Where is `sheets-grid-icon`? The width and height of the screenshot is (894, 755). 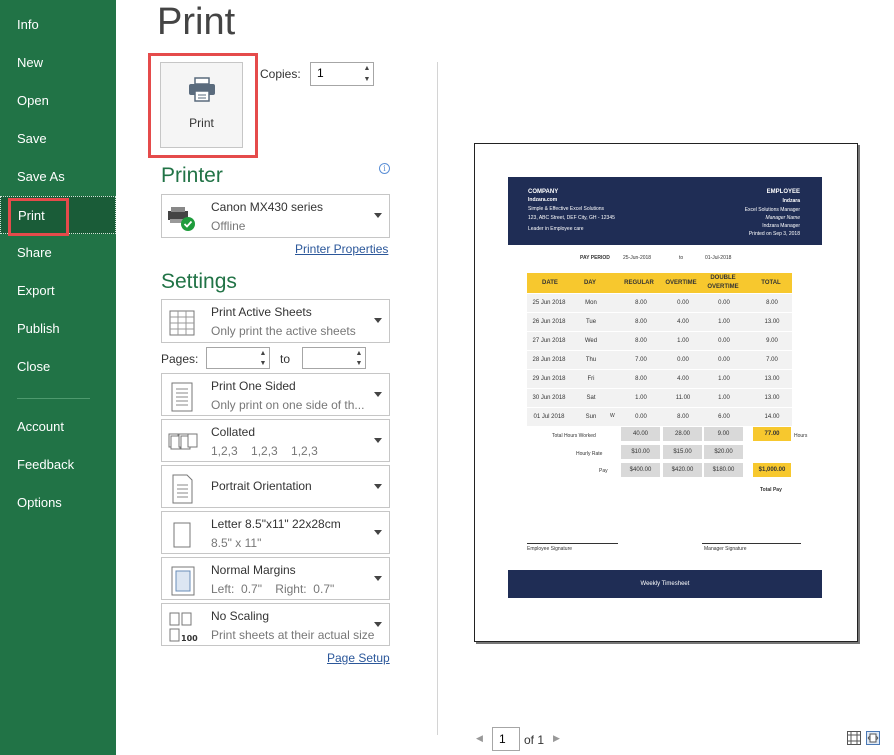
sheets-grid-icon is located at coordinates (182, 323).